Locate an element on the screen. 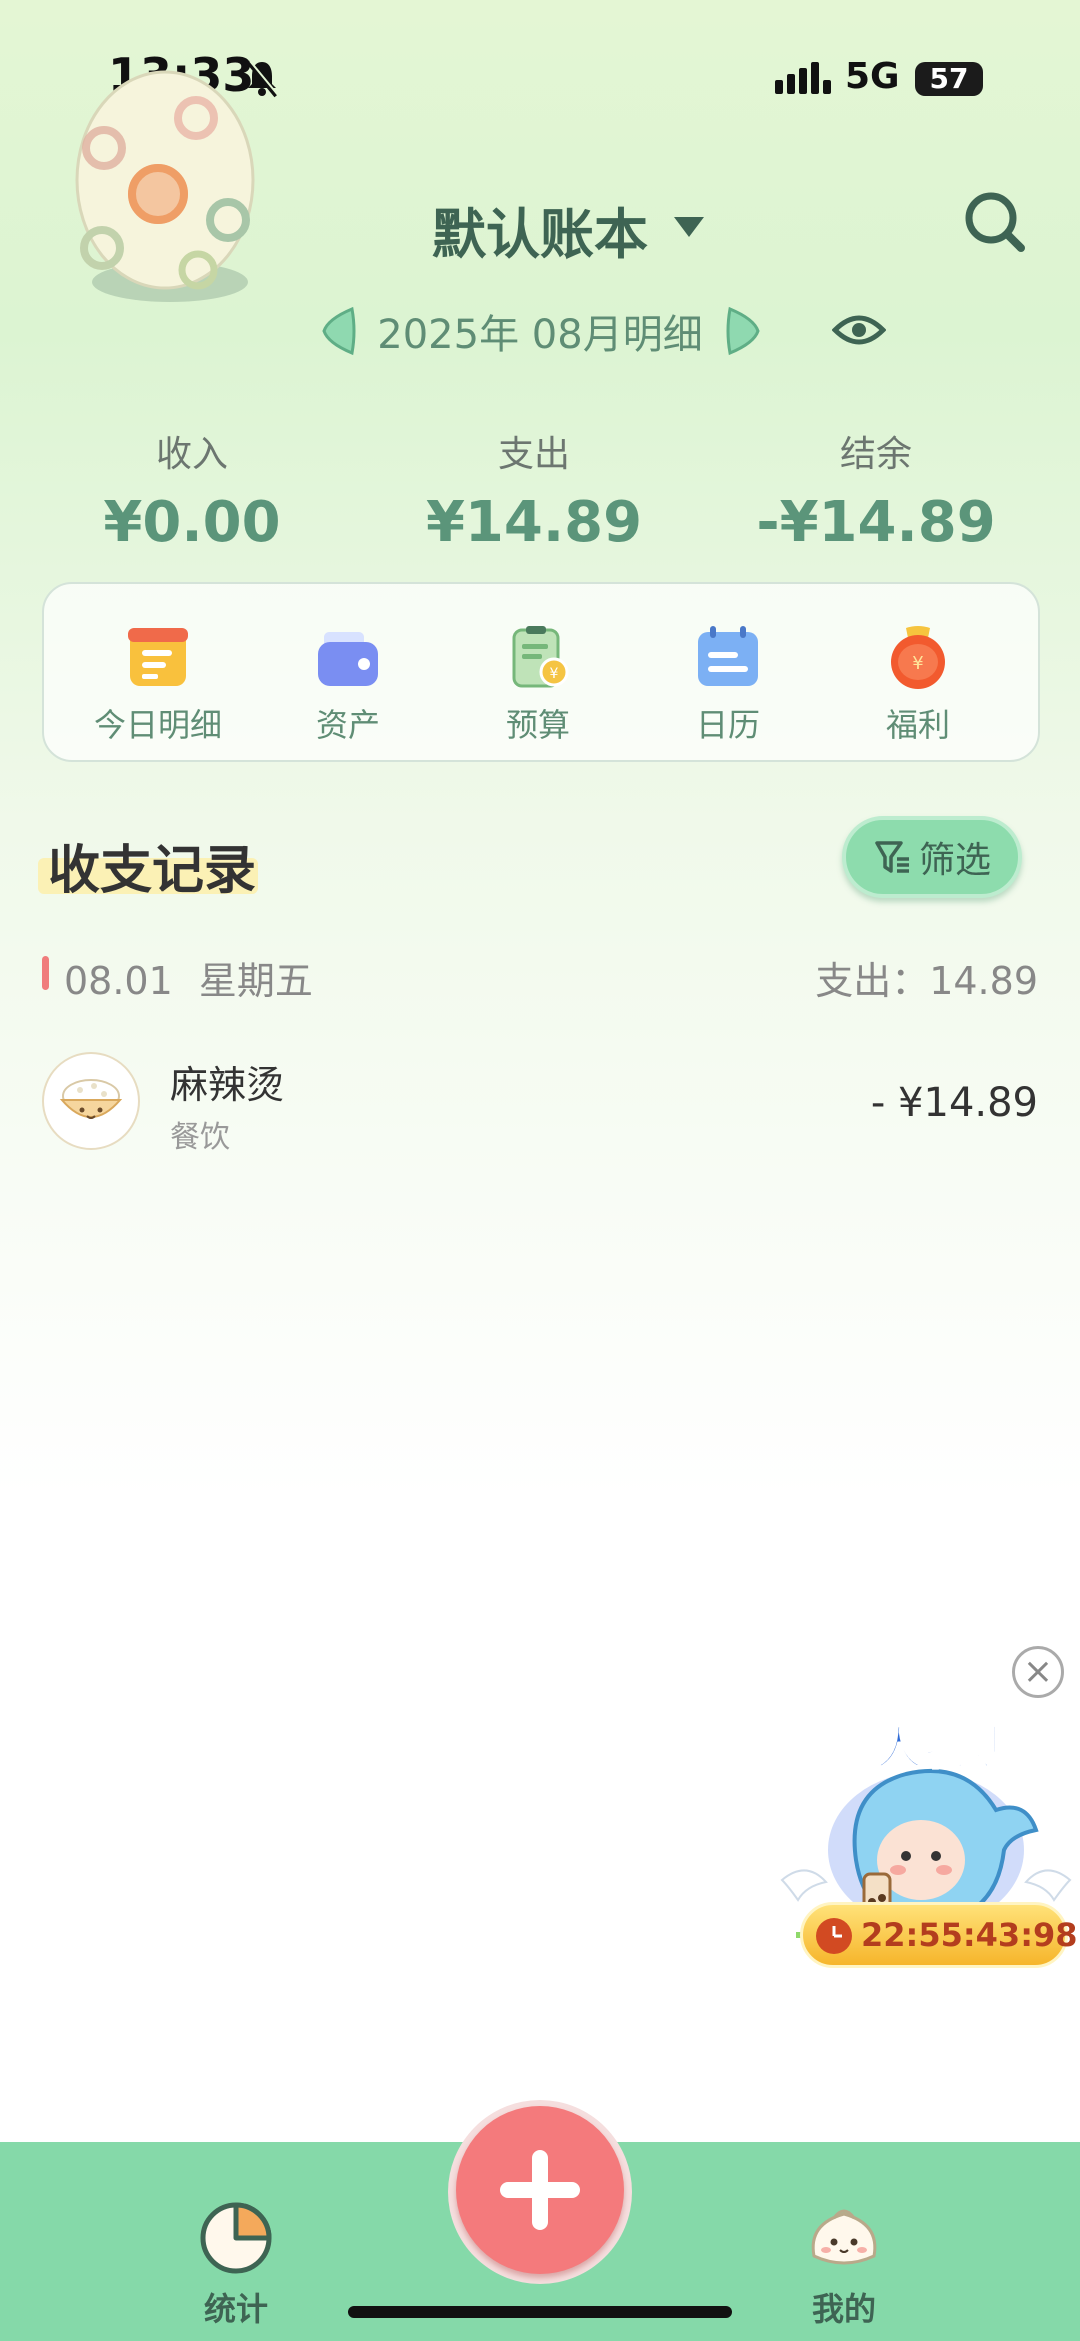 Image resolution: width=1080 pixels, height=2341 pixels. signal-icon is located at coordinates (805, 78).